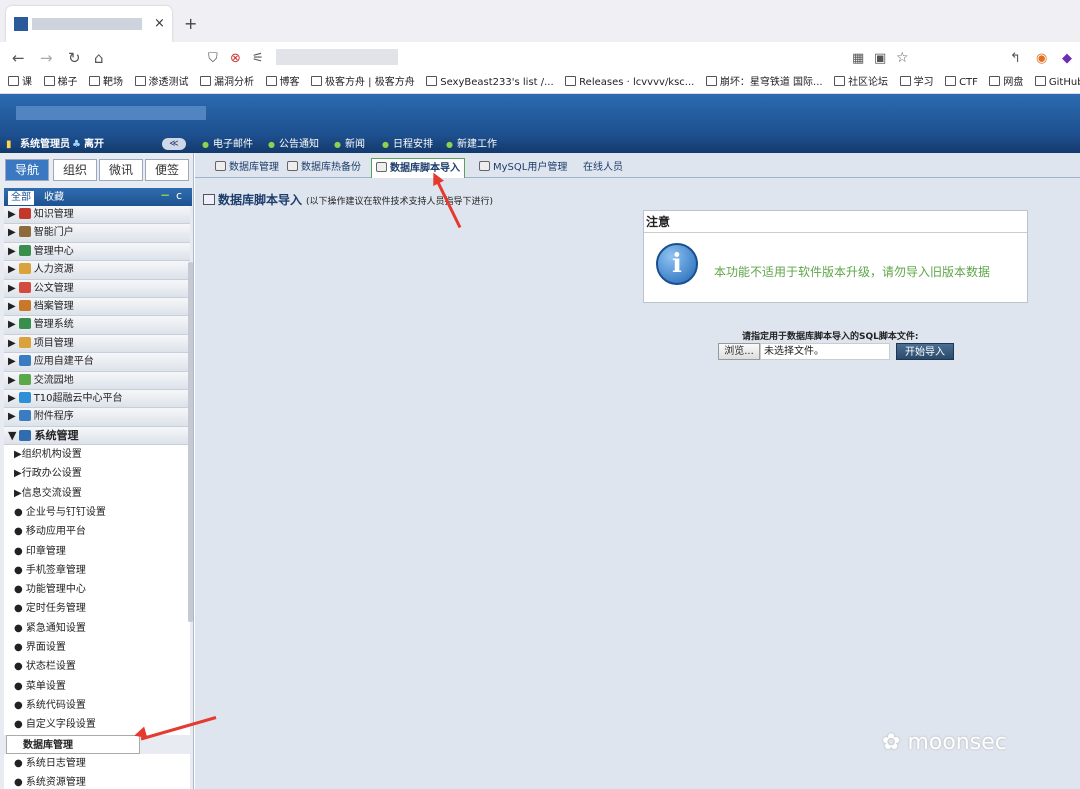 The image size is (1080, 789). What do you see at coordinates (165, 195) in the screenshot?
I see `collapse-tree-icon: −` at bounding box center [165, 195].